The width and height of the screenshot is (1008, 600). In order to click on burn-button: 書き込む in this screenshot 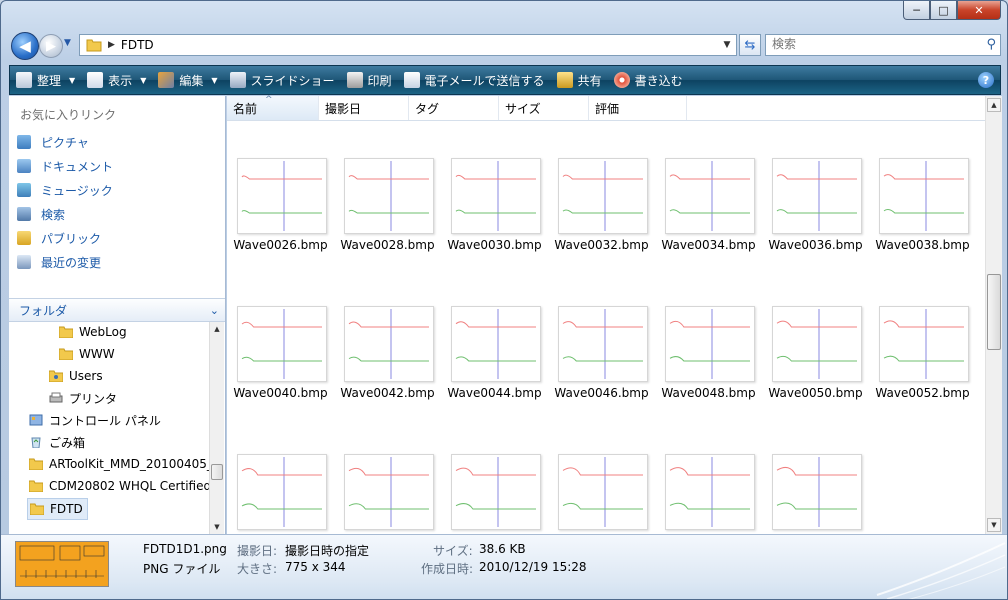, I will do `click(648, 80)`.